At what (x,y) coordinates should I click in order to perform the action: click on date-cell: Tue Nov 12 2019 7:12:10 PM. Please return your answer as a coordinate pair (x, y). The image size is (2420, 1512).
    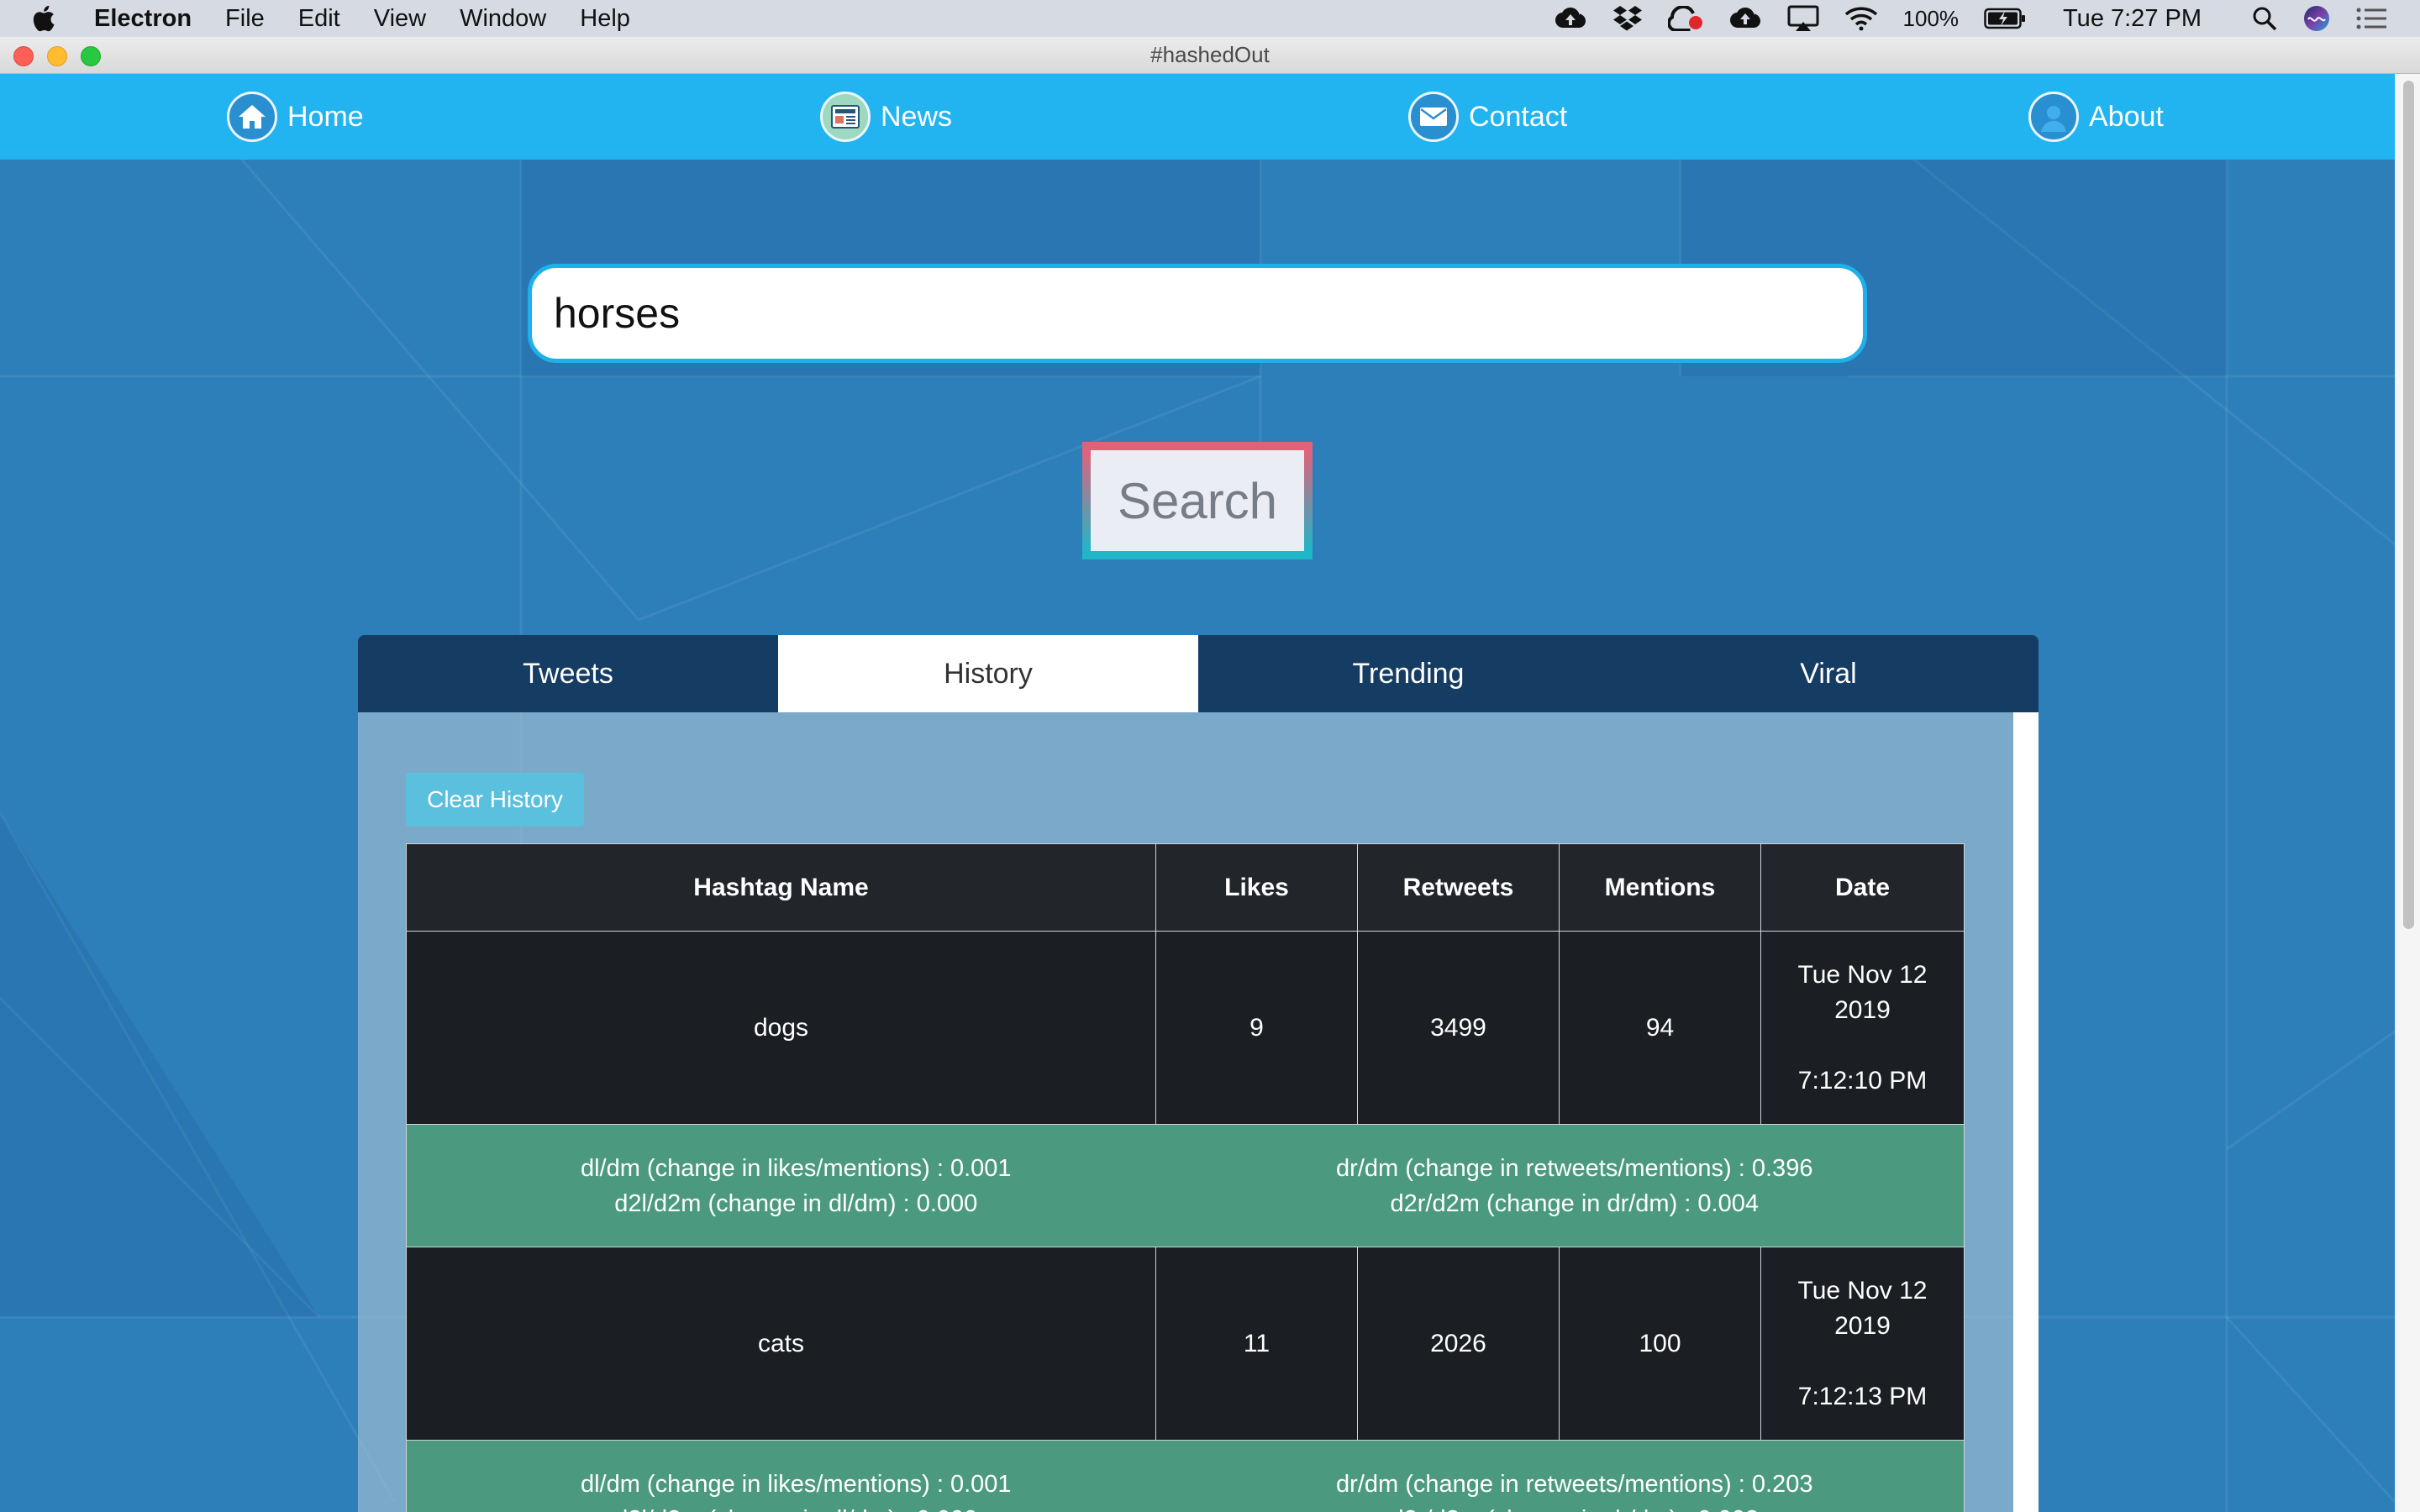
    Looking at the image, I should click on (1862, 1028).